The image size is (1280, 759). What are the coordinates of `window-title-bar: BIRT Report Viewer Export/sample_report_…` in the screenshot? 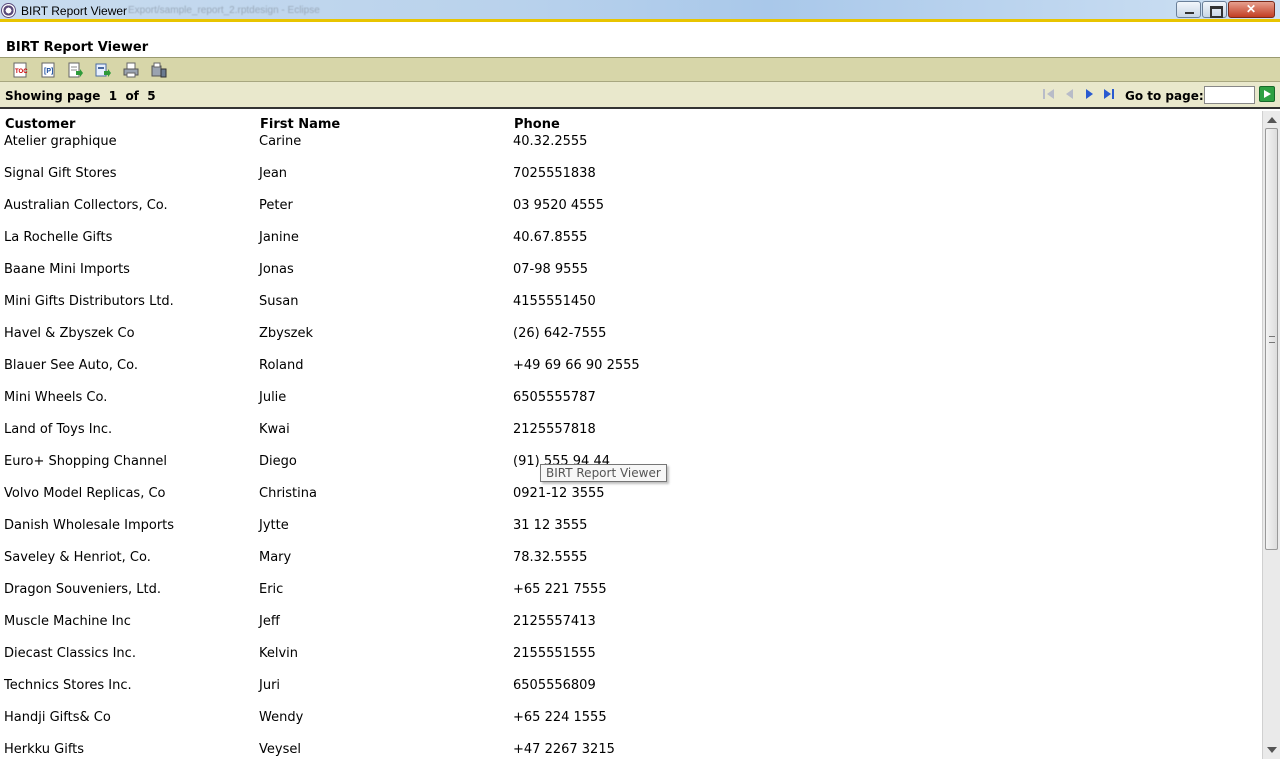 It's located at (640, 11).